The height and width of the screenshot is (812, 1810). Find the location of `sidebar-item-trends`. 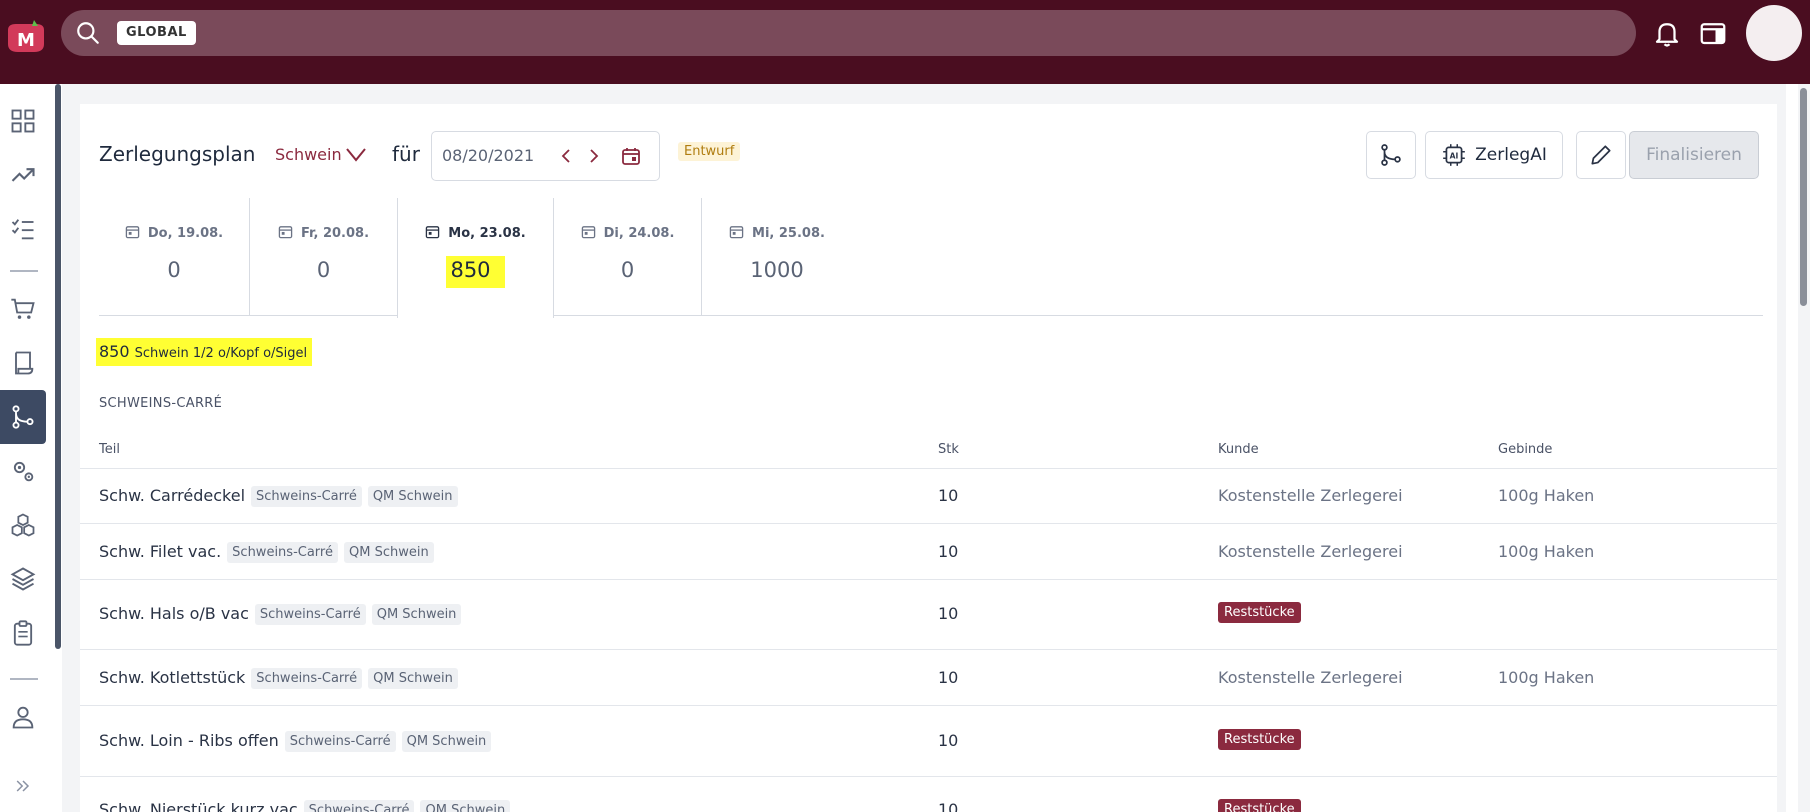

sidebar-item-trends is located at coordinates (23, 175).